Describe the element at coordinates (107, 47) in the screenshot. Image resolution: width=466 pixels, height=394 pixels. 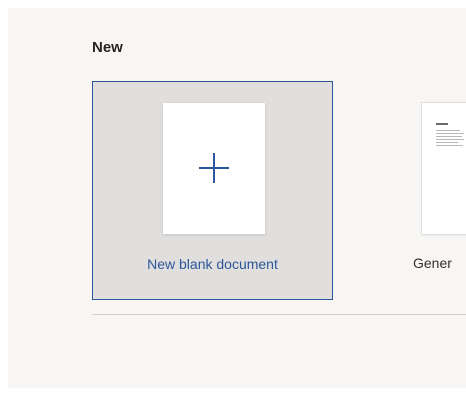
I see `section-title: New` at that location.